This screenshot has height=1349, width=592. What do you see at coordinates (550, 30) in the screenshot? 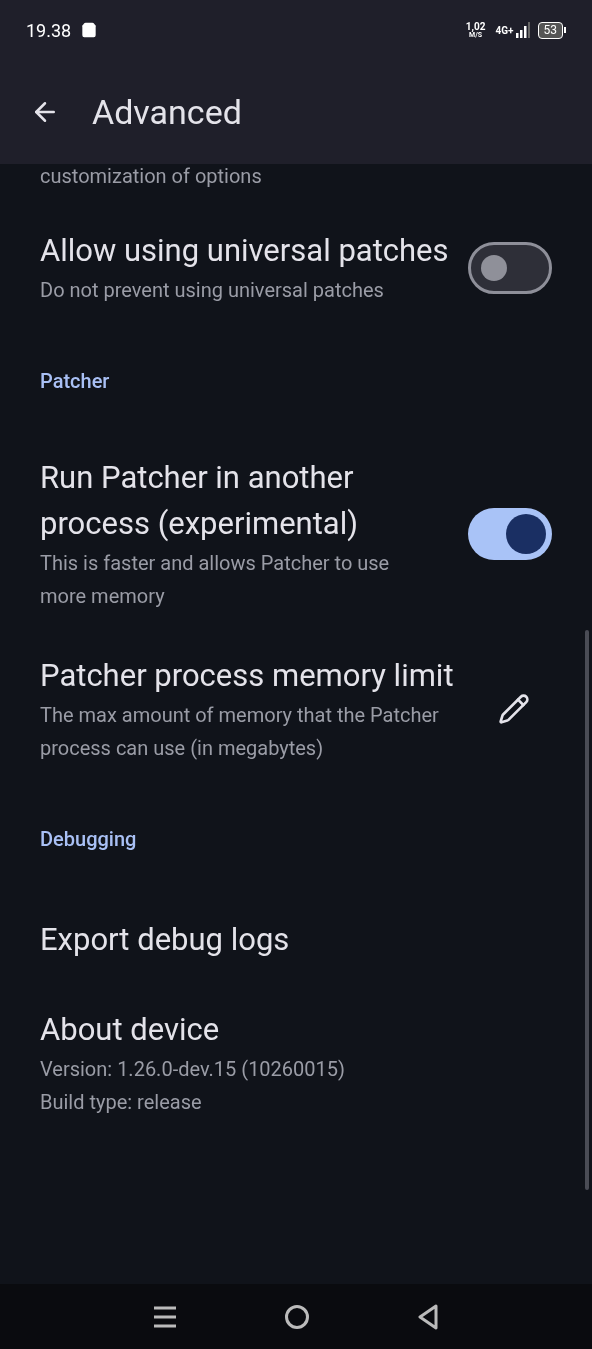
I see `battery-level: 53` at bounding box center [550, 30].